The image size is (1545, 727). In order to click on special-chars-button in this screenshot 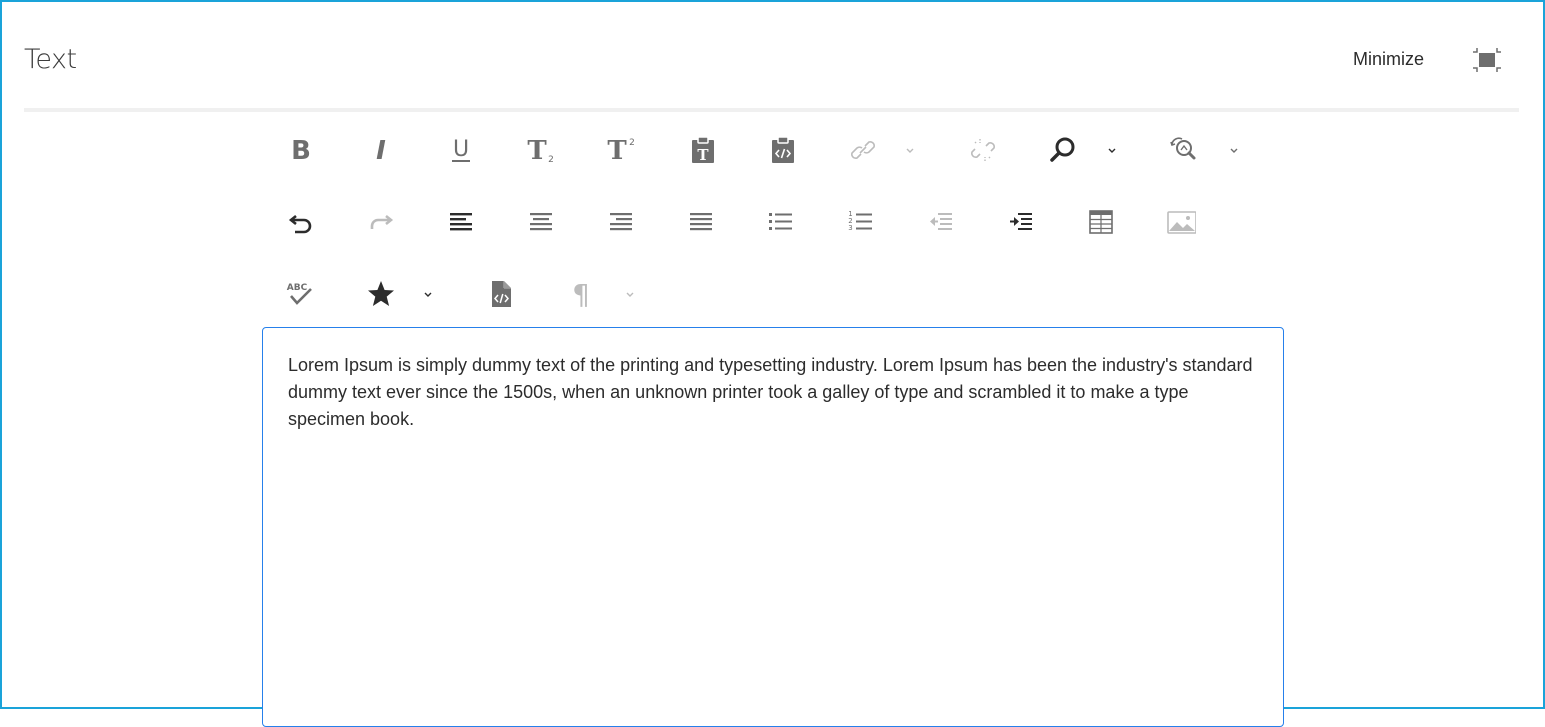, I will do `click(381, 294)`.